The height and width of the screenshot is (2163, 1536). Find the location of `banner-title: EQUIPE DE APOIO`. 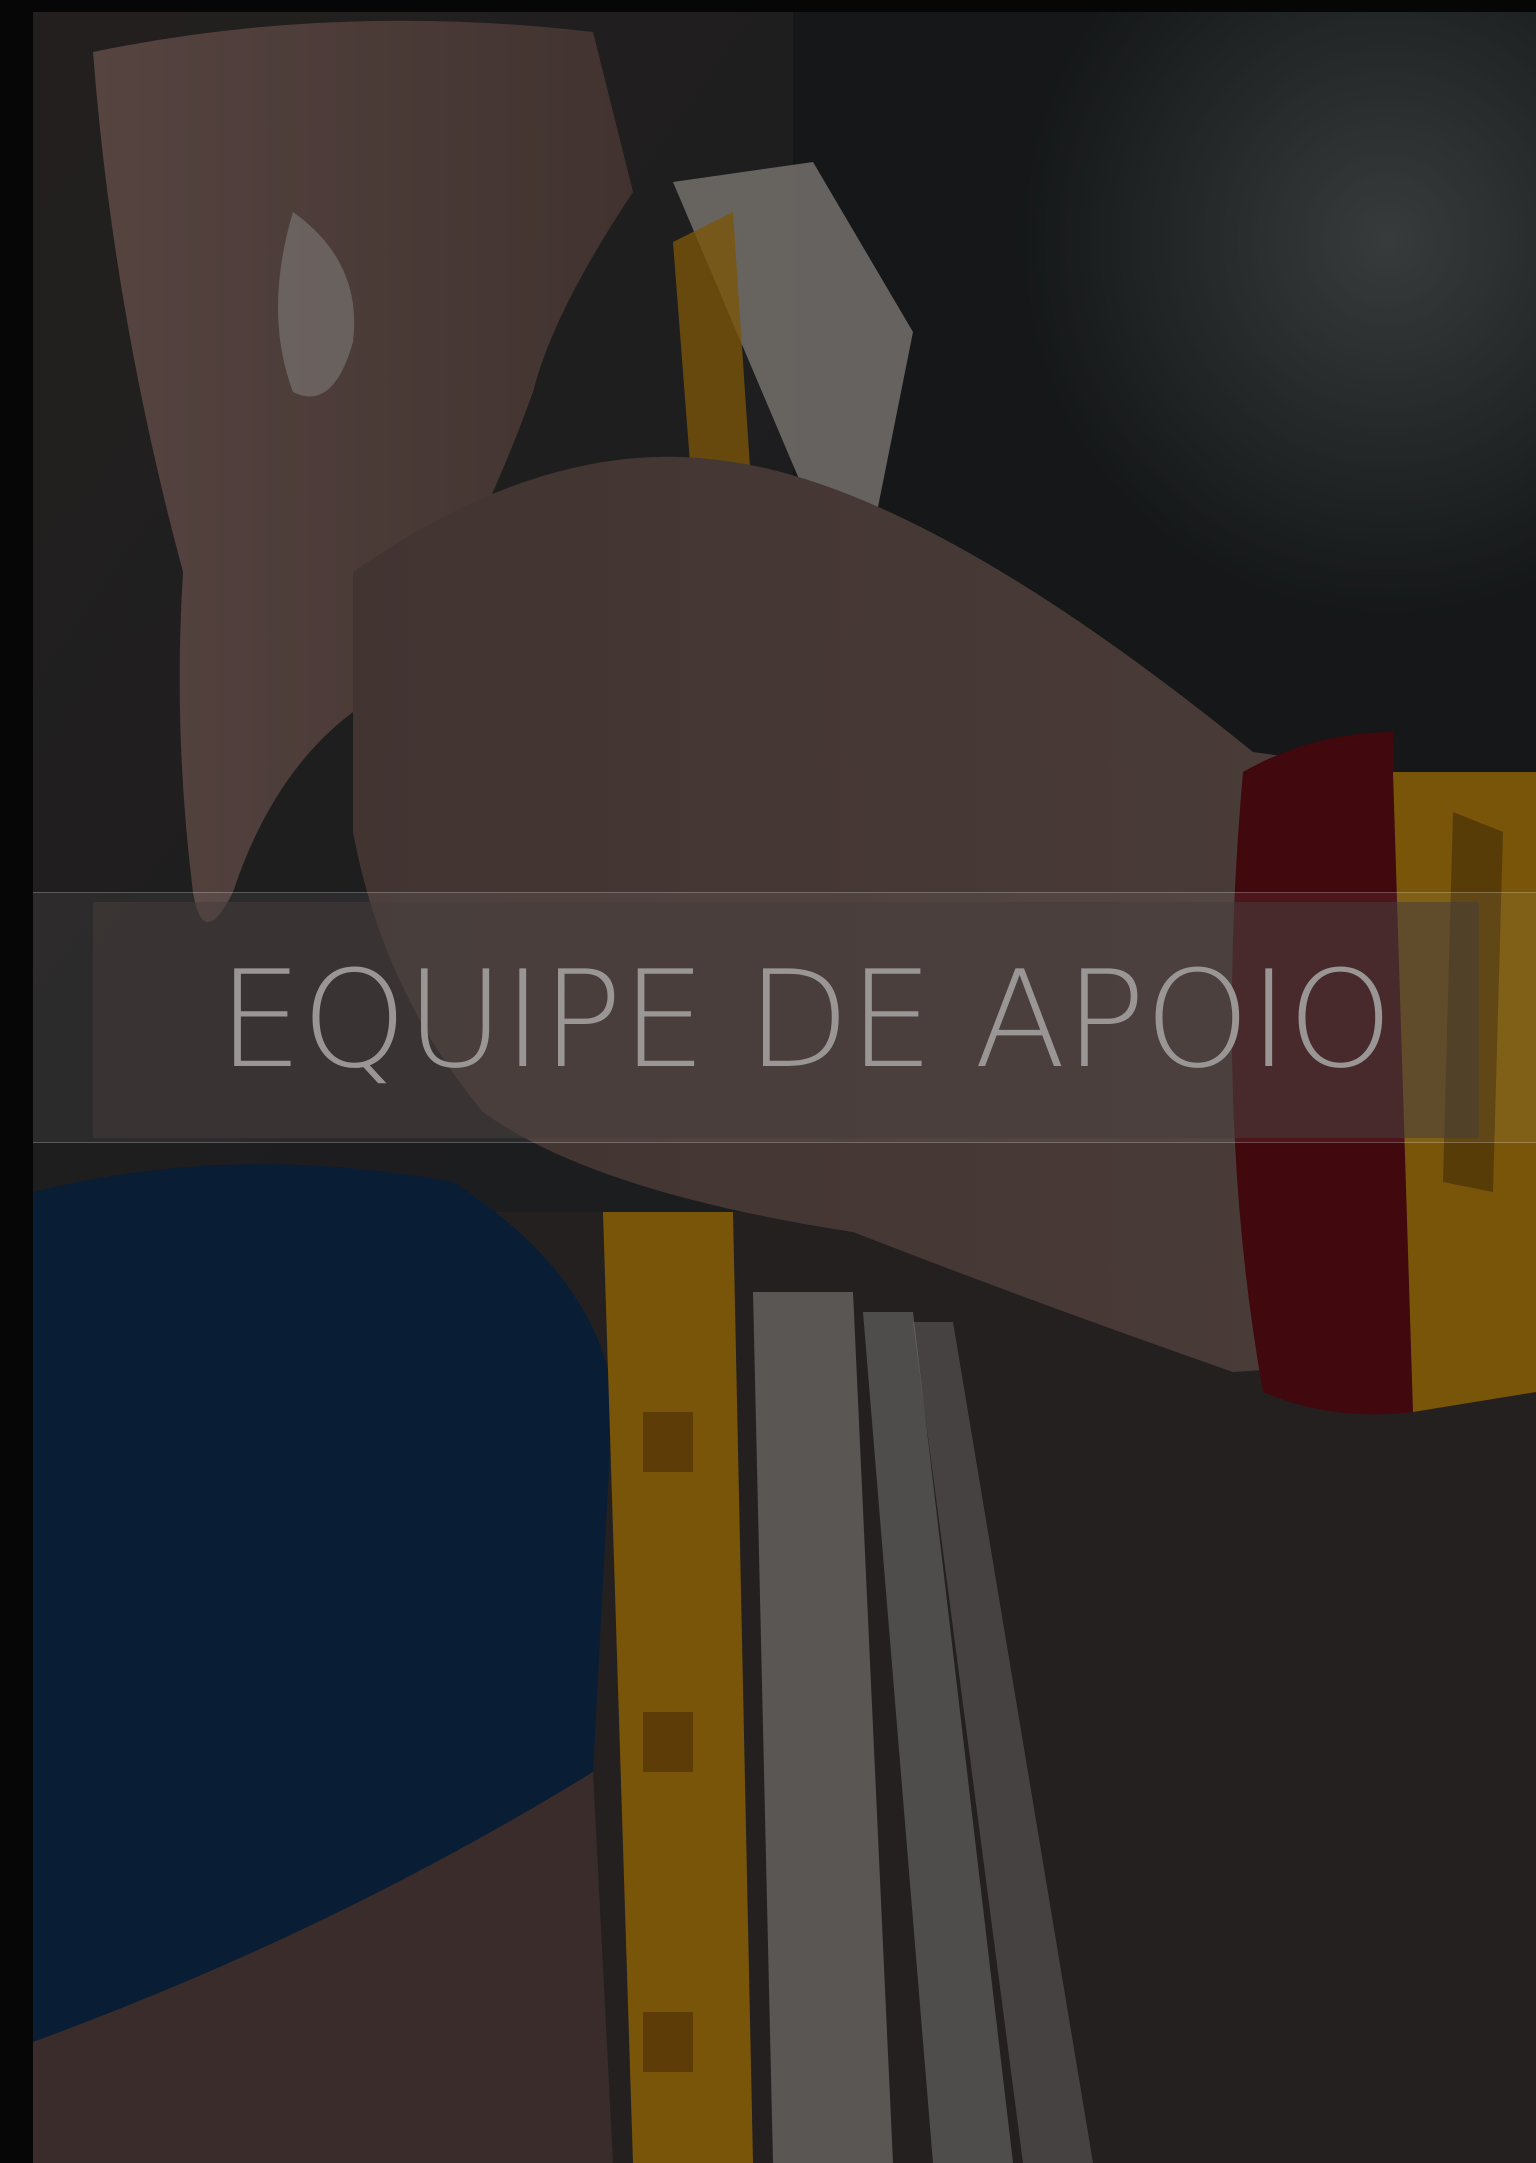

banner-title: EQUIPE DE APOIO is located at coordinates (805, 1020).